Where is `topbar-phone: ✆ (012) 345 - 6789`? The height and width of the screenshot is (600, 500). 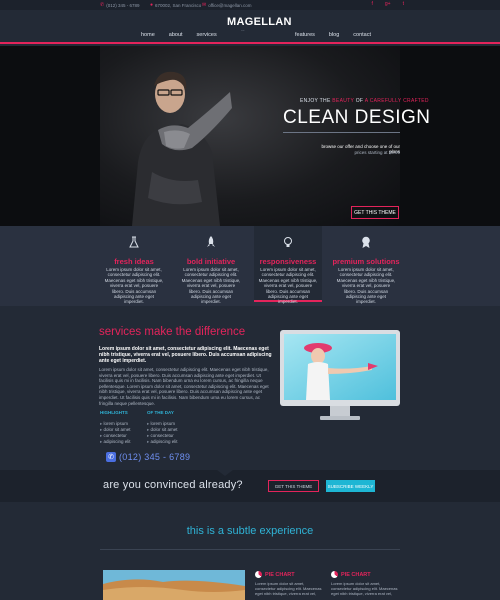
topbar-phone: ✆ (012) 345 - 6789 is located at coordinates (119, 5).